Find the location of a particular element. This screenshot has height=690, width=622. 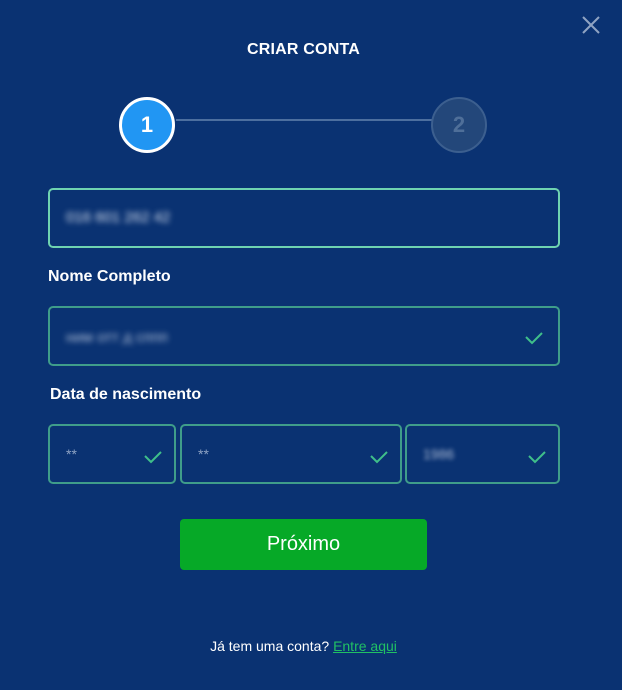

login-prompt-text: Já tem uma conta? is located at coordinates (270, 646).